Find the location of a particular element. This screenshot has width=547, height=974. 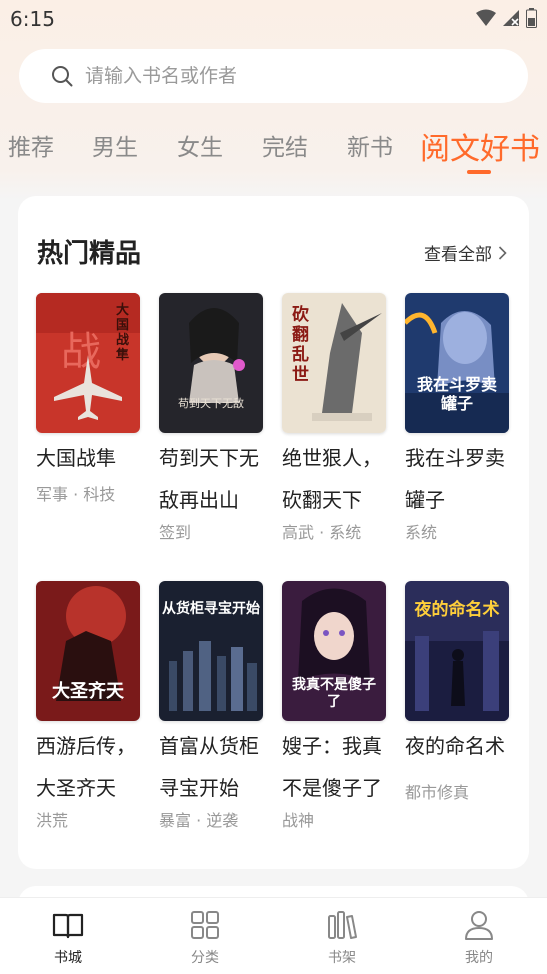

book-item: 从货柜寻宝开始 首富从货柜寻宝开始 暴富 · 逆袭 is located at coordinates (213, 706).